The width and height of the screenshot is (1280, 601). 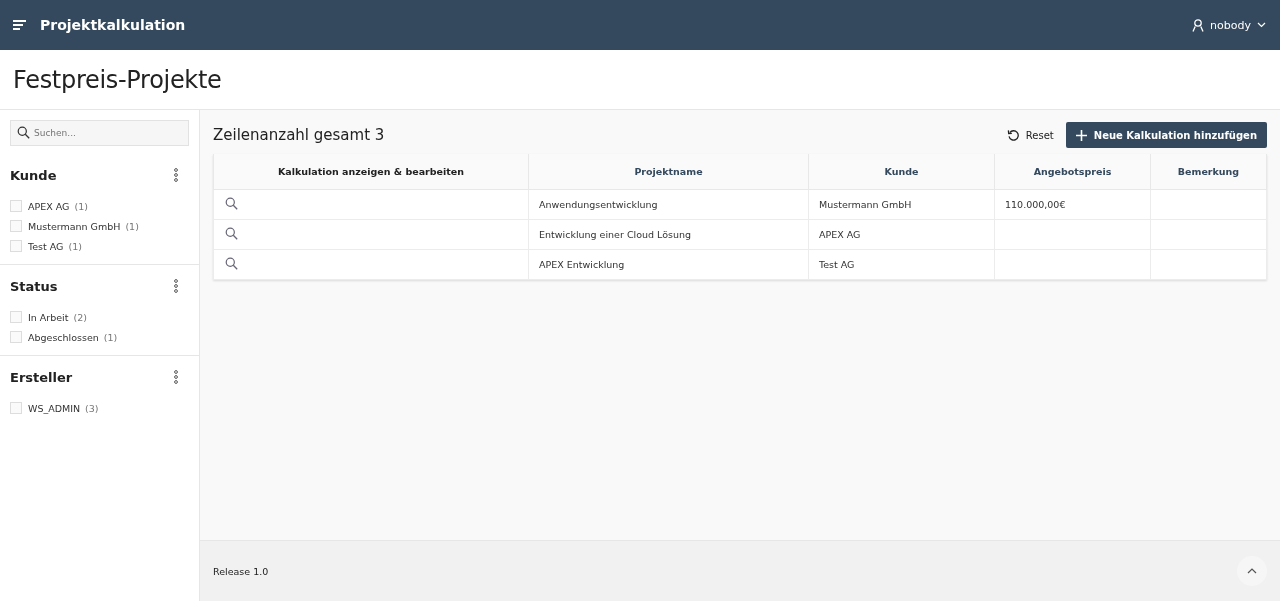 What do you see at coordinates (80, 317) in the screenshot?
I see `facet-option-count: (2)` at bounding box center [80, 317].